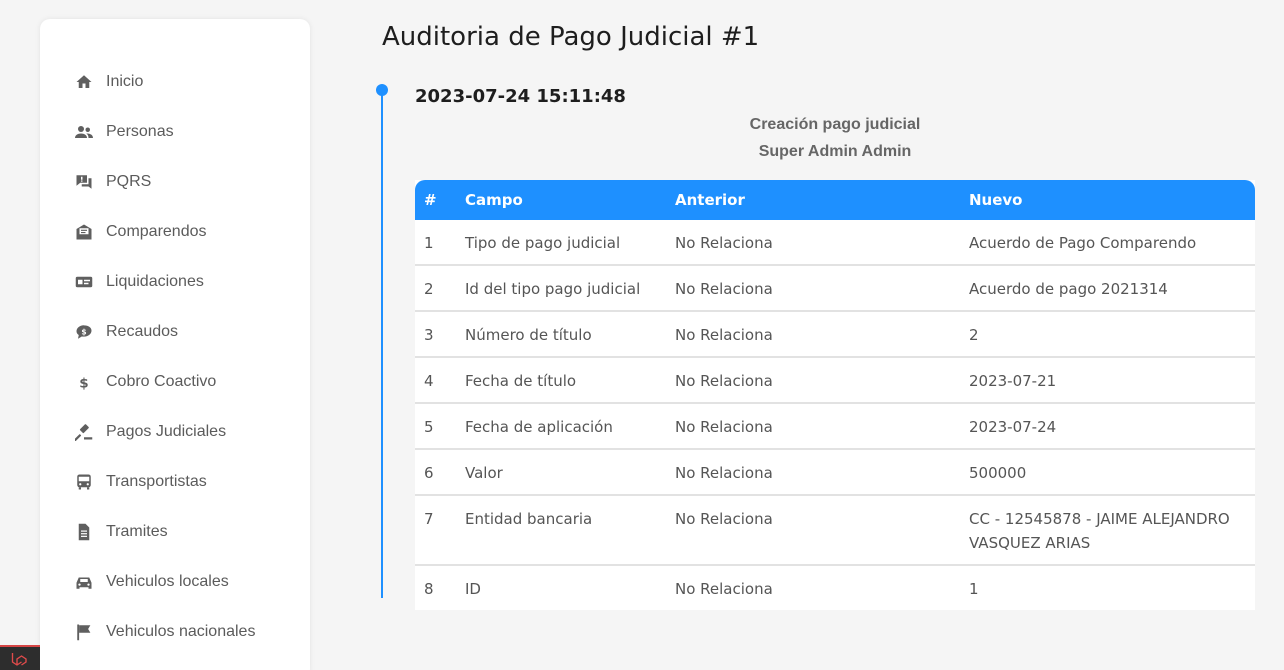  What do you see at coordinates (84, 132) in the screenshot?
I see `users-icon` at bounding box center [84, 132].